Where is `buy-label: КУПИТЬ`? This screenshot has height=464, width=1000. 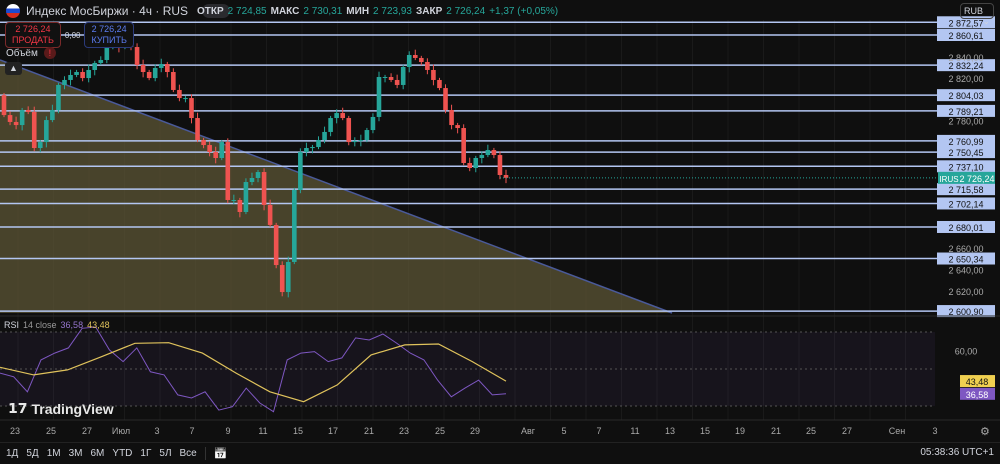 buy-label: КУПИТЬ is located at coordinates (109, 40).